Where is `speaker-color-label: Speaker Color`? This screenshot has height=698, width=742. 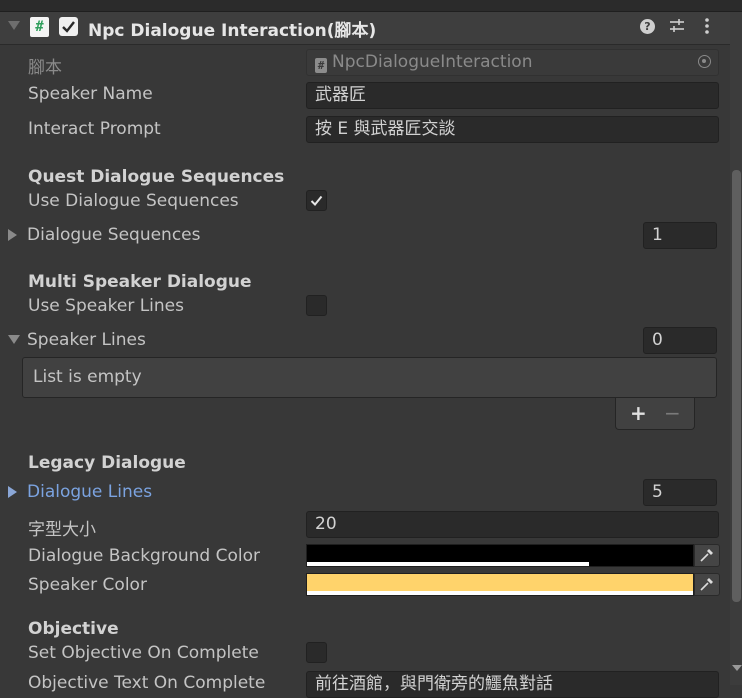
speaker-color-label: Speaker Color is located at coordinates (87, 585).